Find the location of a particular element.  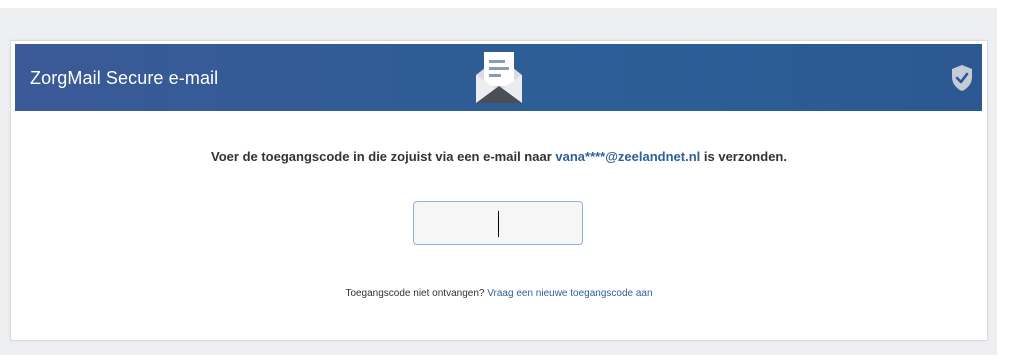

shield-check-icon is located at coordinates (962, 78).